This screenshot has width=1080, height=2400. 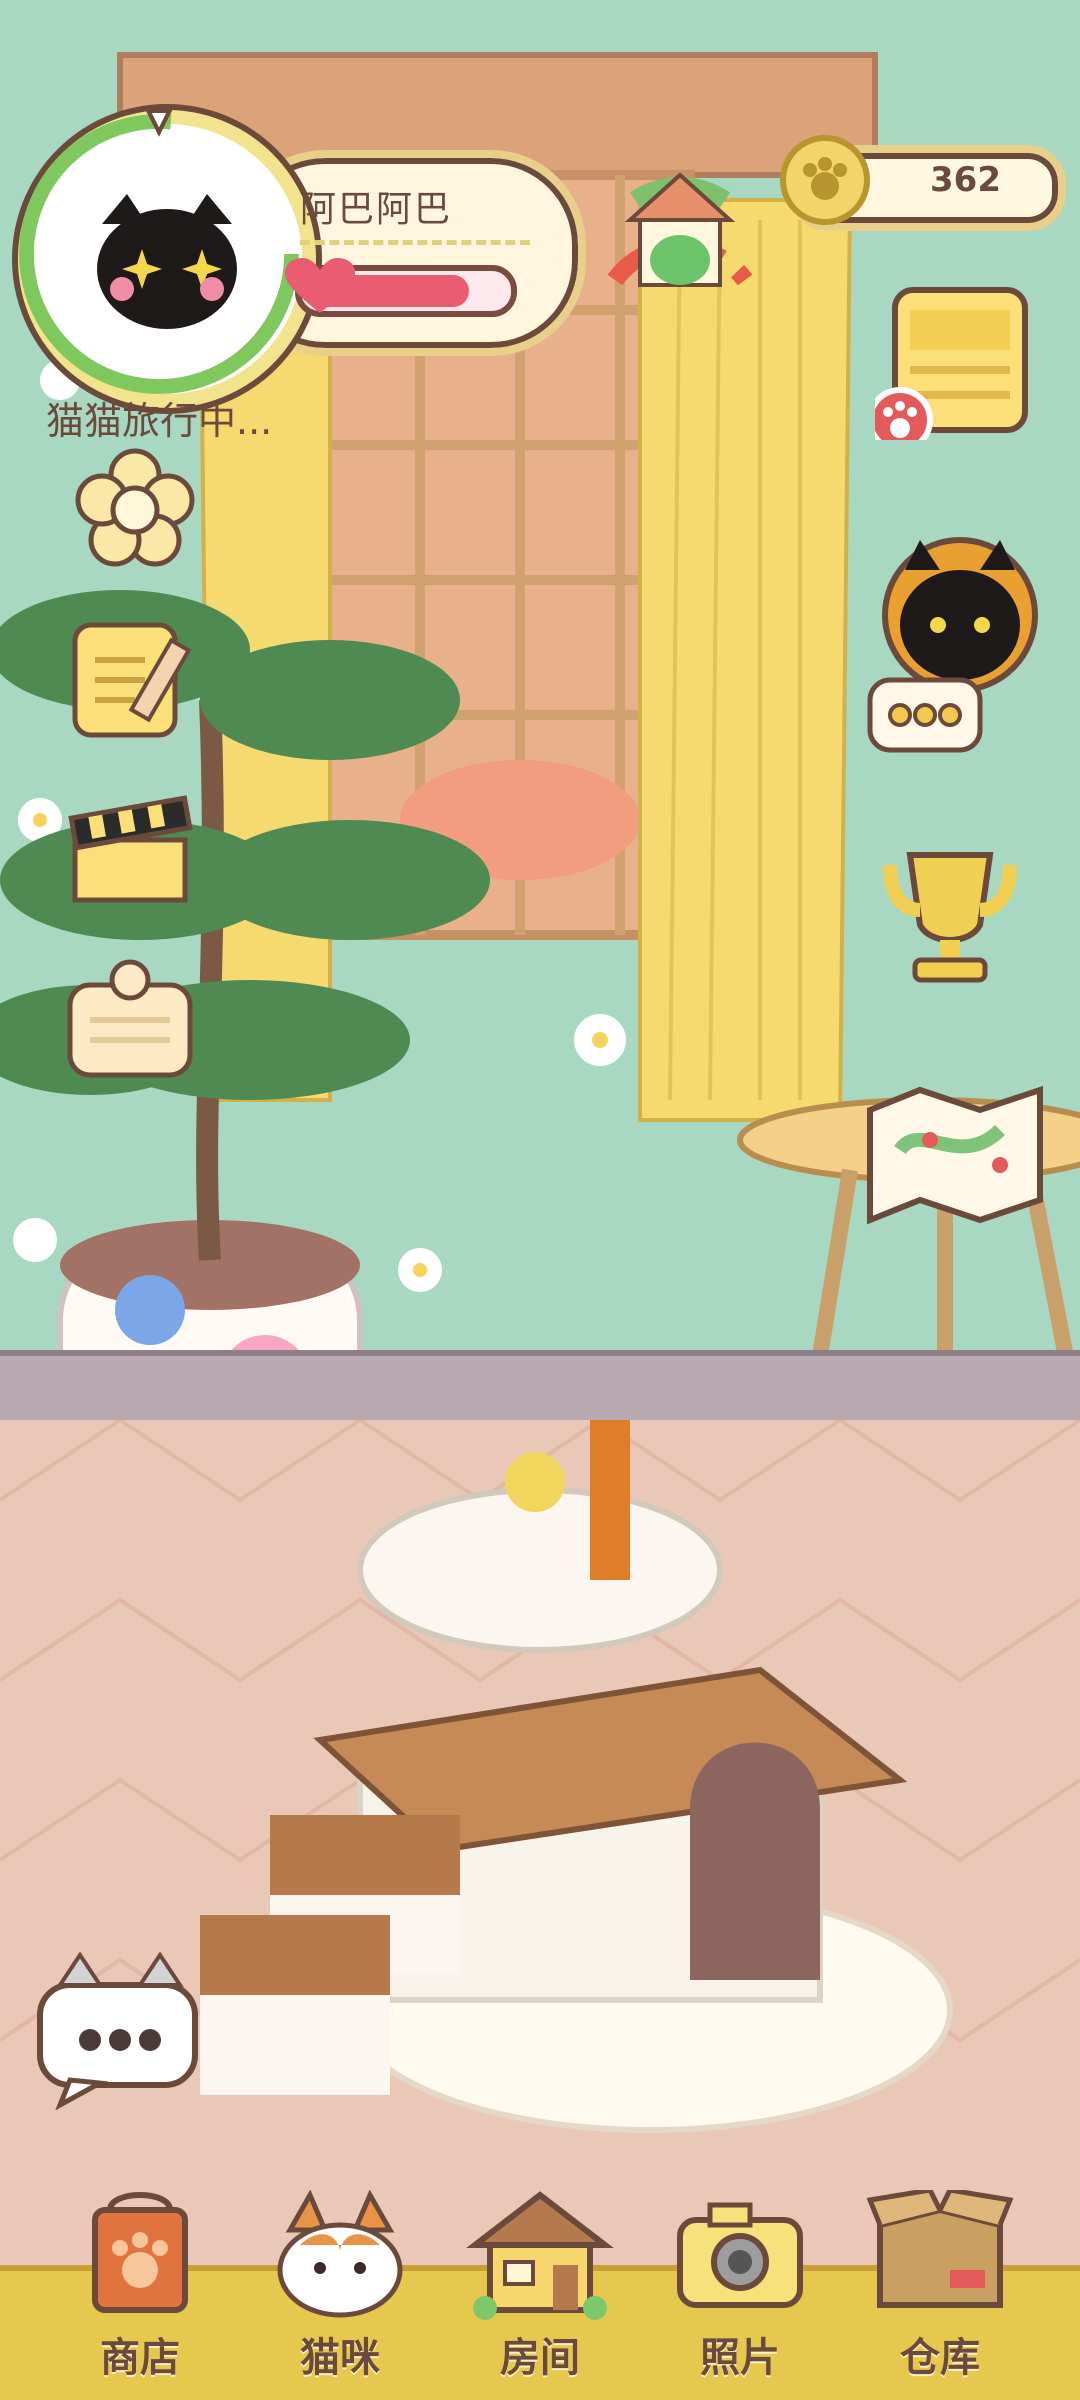 I want to click on notice-board-icon, so click(x=130, y=1020).